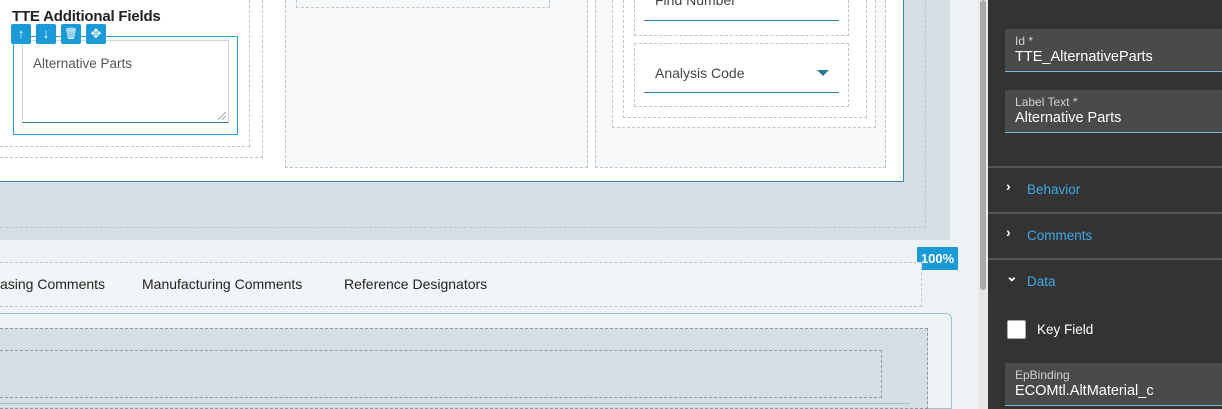  I want to click on id-value: TTE_AlternativeParts, so click(1084, 57).